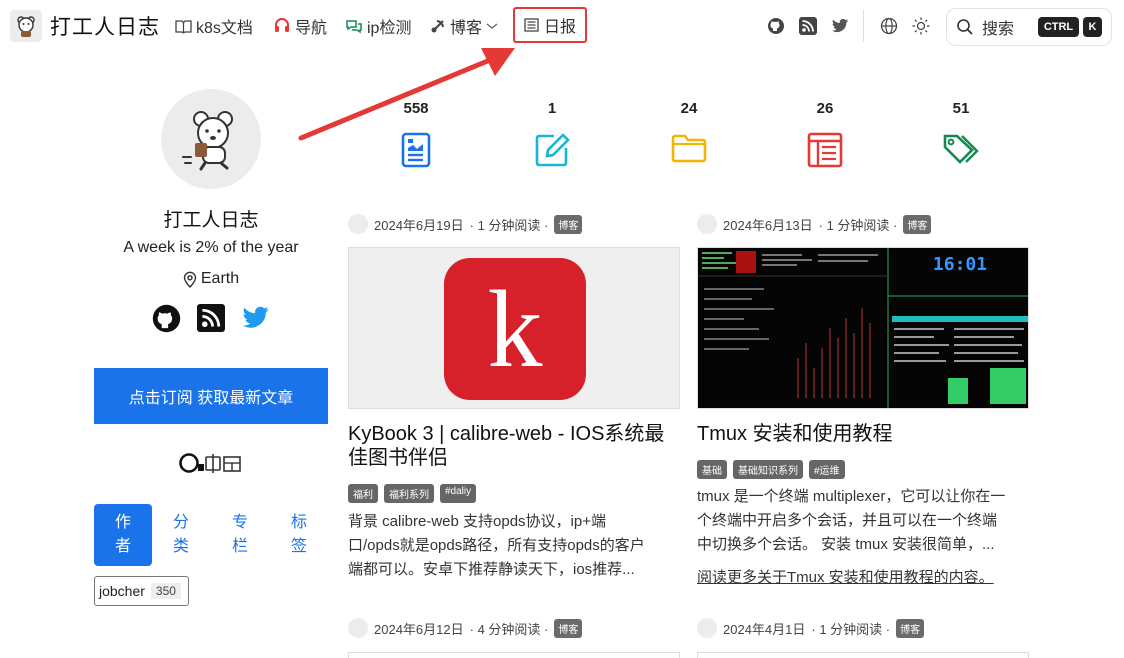 This screenshot has width=1124, height=658. I want to click on site-logo, so click(26, 26).